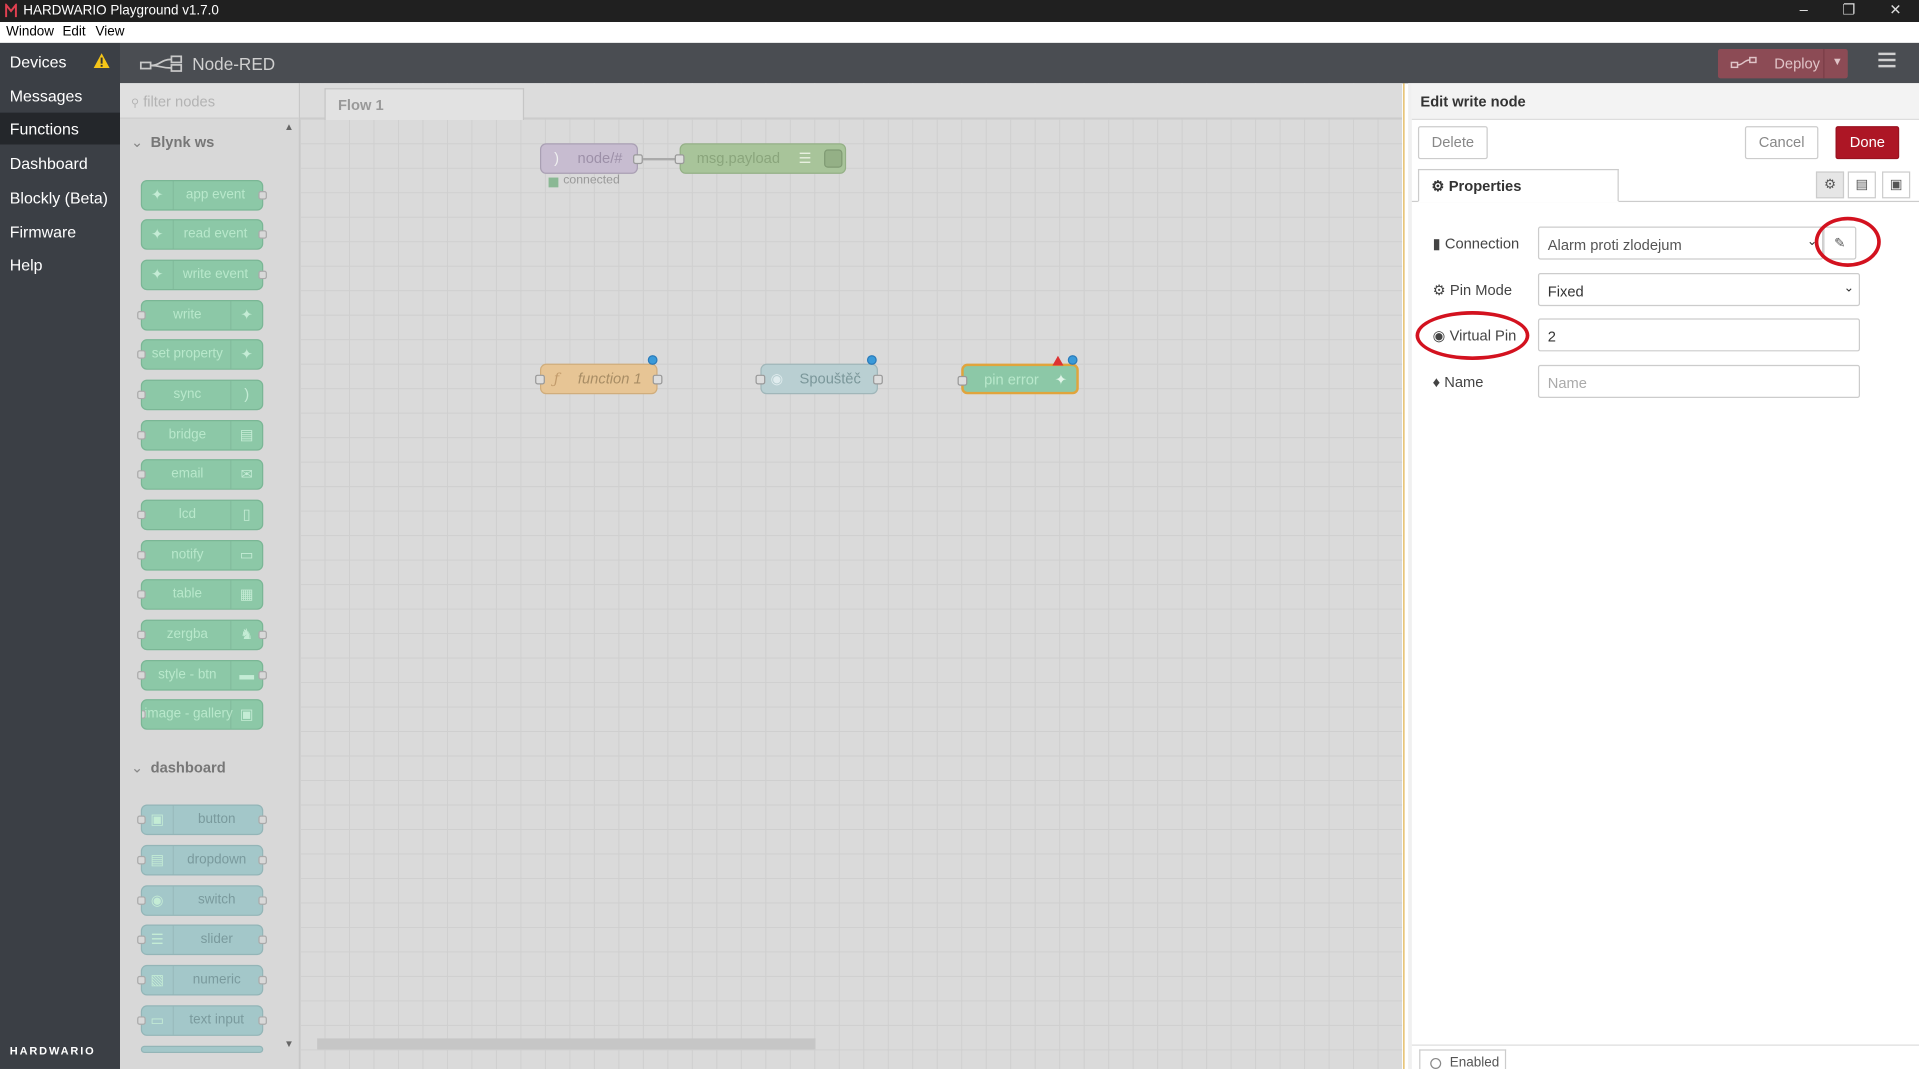 The image size is (1919, 1069). What do you see at coordinates (1518, 185) in the screenshot?
I see `tab-properties: ⚙ Properties` at bounding box center [1518, 185].